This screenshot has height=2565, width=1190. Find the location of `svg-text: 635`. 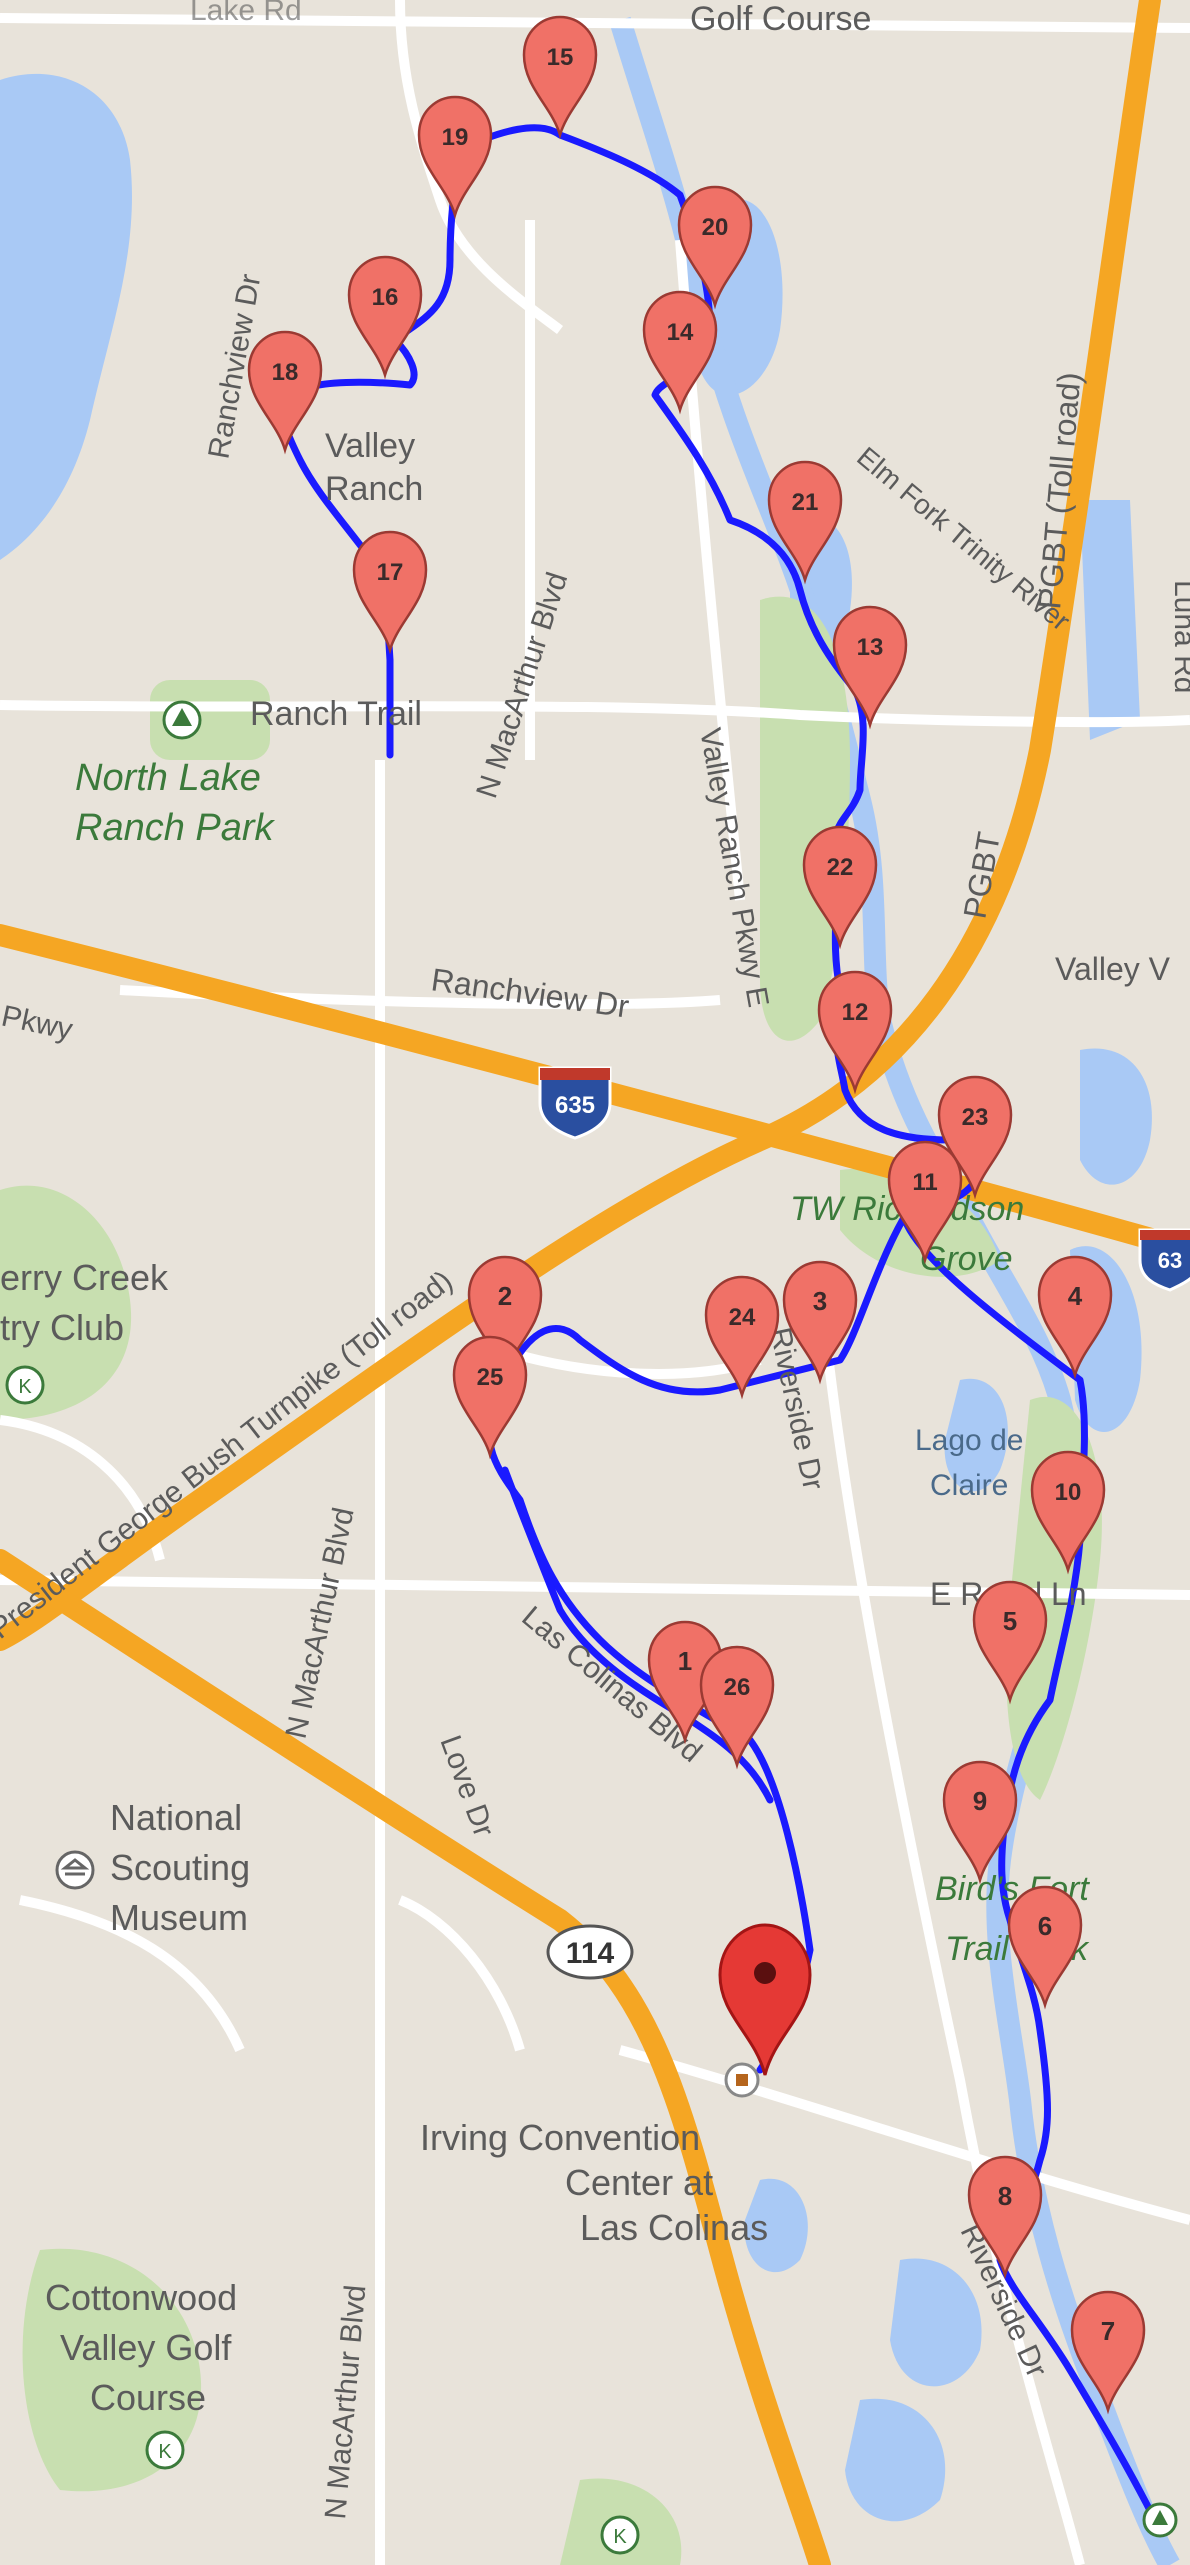

svg-text: 635 is located at coordinates (575, 1105).